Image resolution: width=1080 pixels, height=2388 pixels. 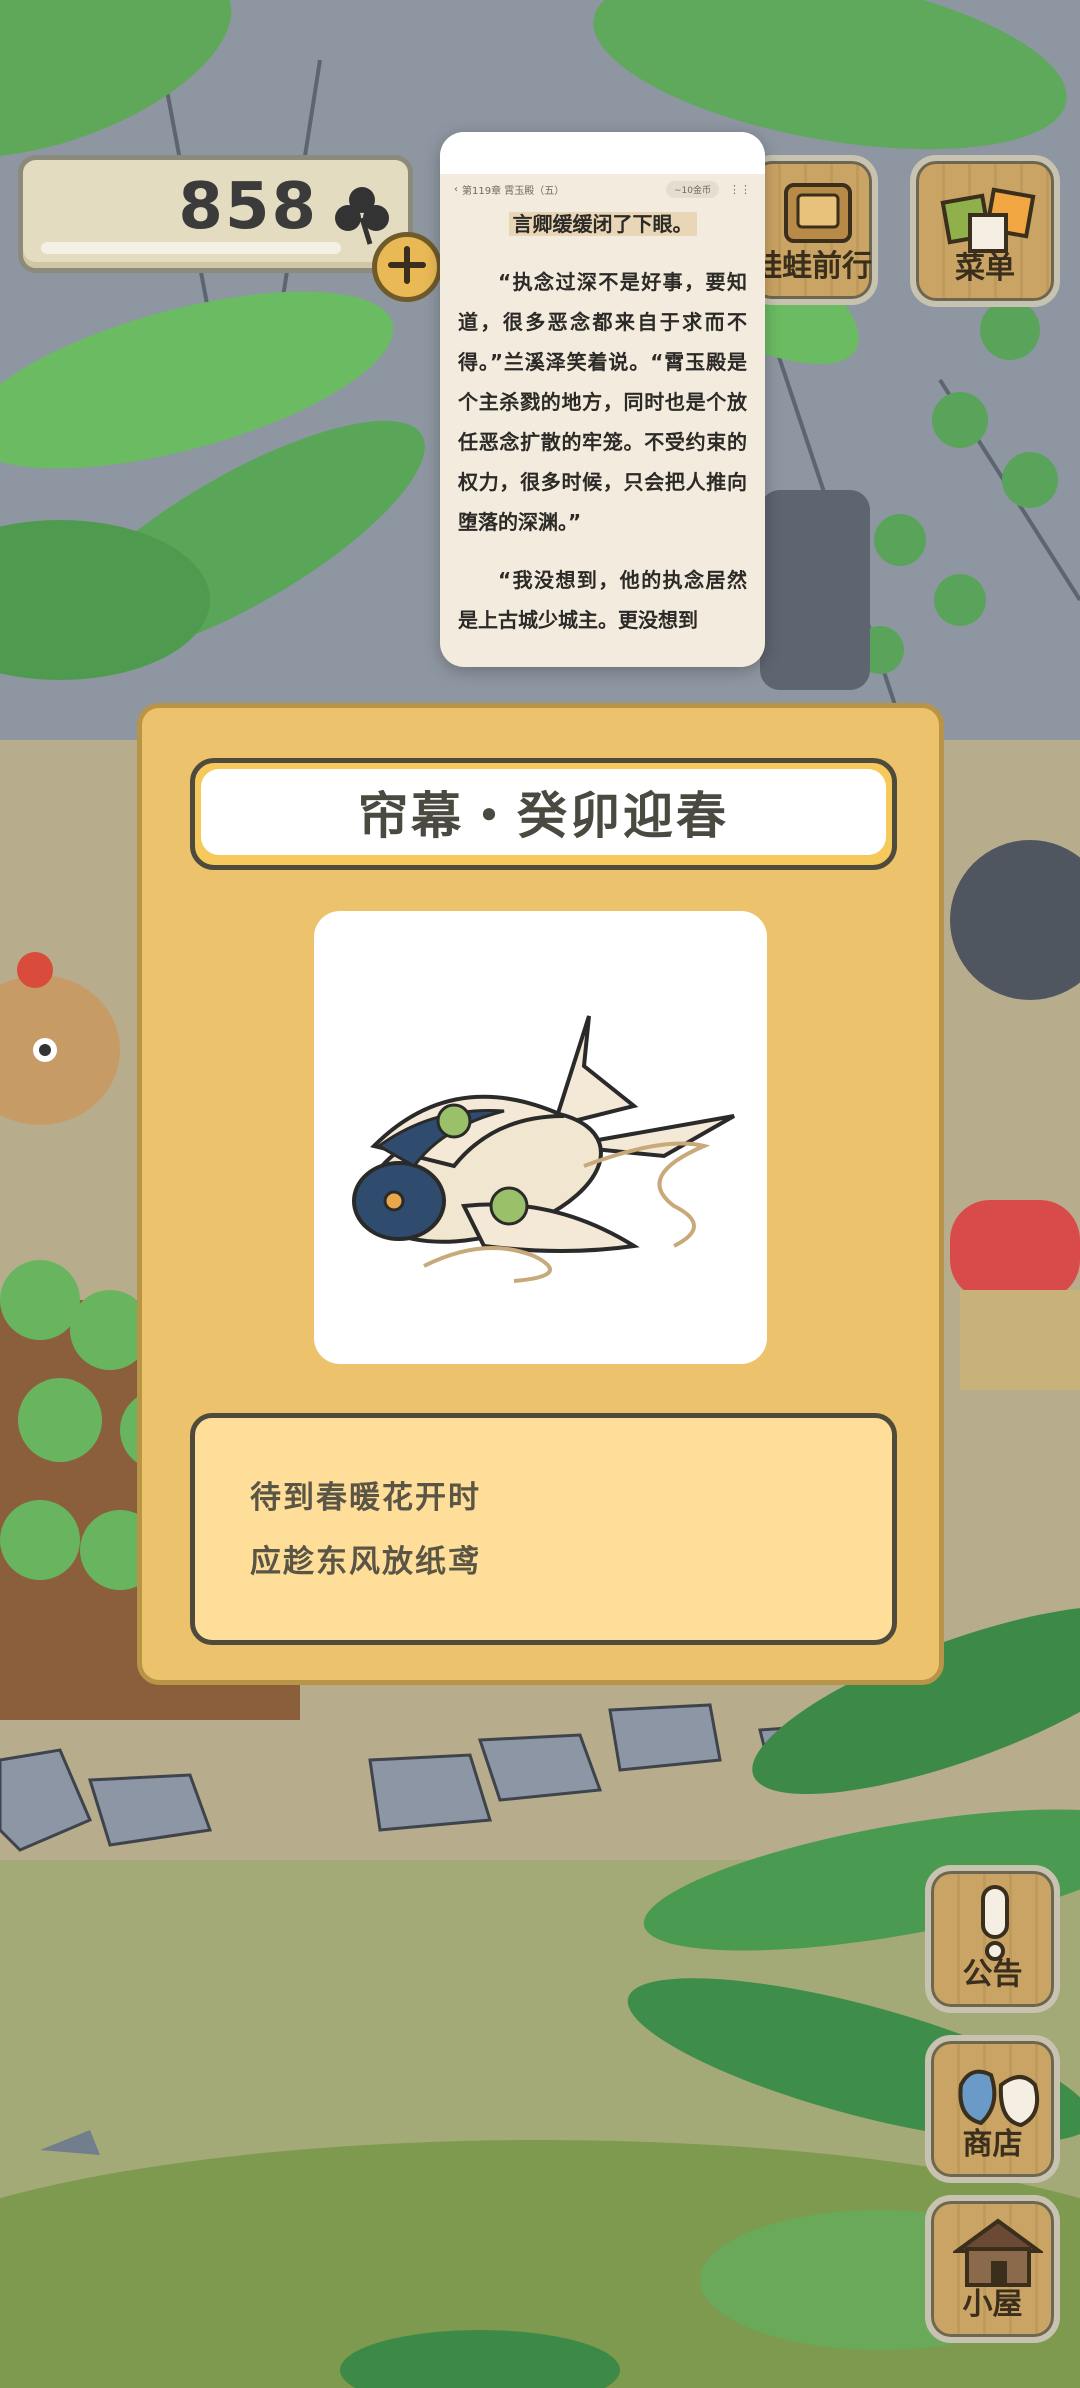 What do you see at coordinates (602, 224) in the screenshot?
I see `reader-paragraph: 言卿缓缓闭了下眼。` at bounding box center [602, 224].